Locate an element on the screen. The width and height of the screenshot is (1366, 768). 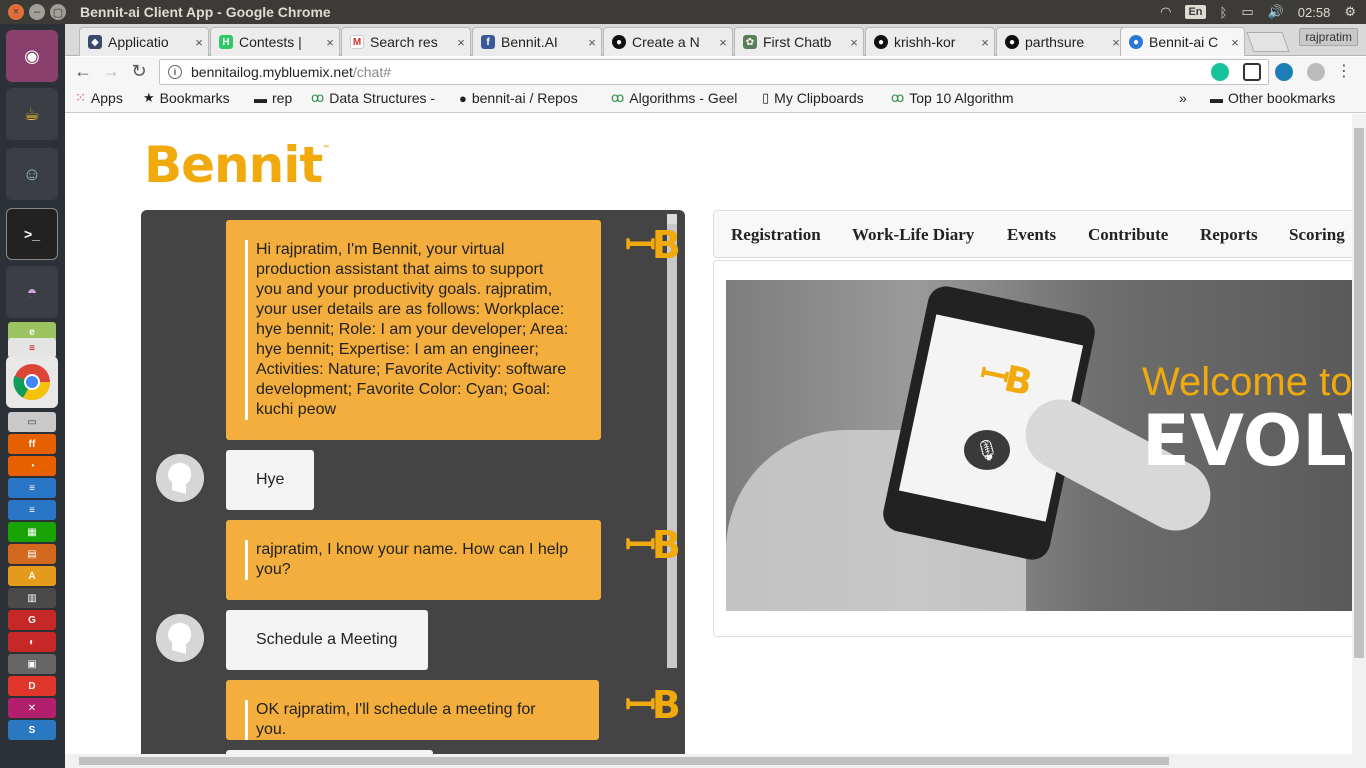
ubuntu-dash-icon: ◉ is located at coordinates (32, 56).